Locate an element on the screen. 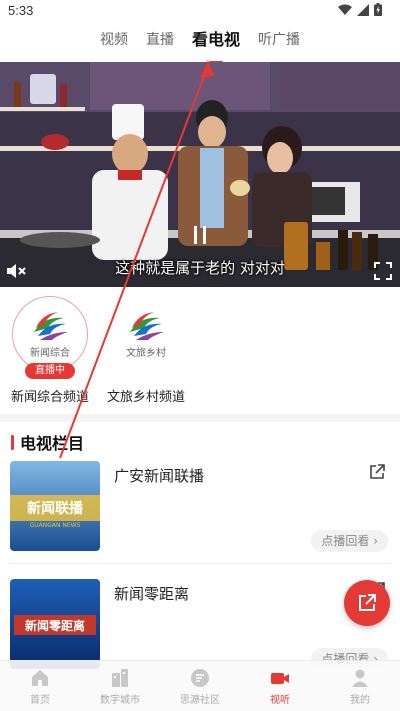 This screenshot has height=711, width=400. nav-digital-city-label: 数字城市 is located at coordinates (120, 700).